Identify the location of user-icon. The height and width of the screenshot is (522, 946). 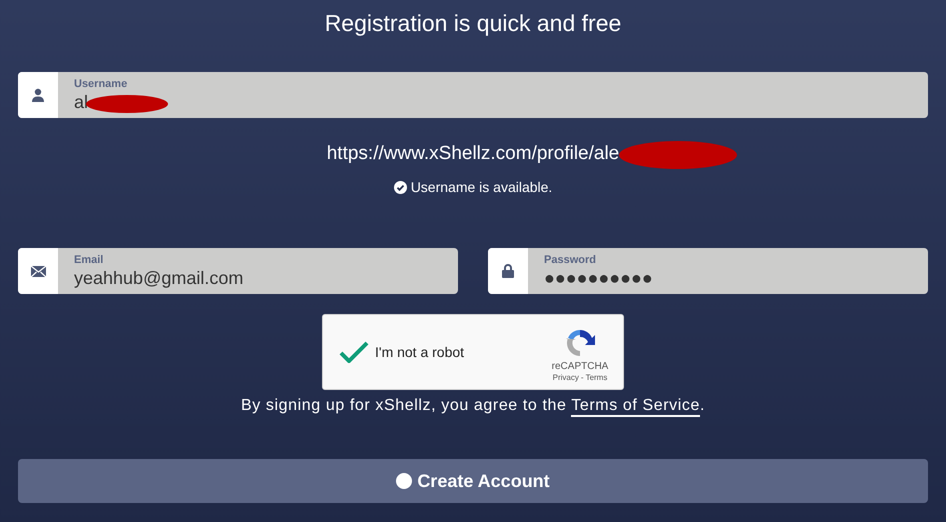
(38, 95).